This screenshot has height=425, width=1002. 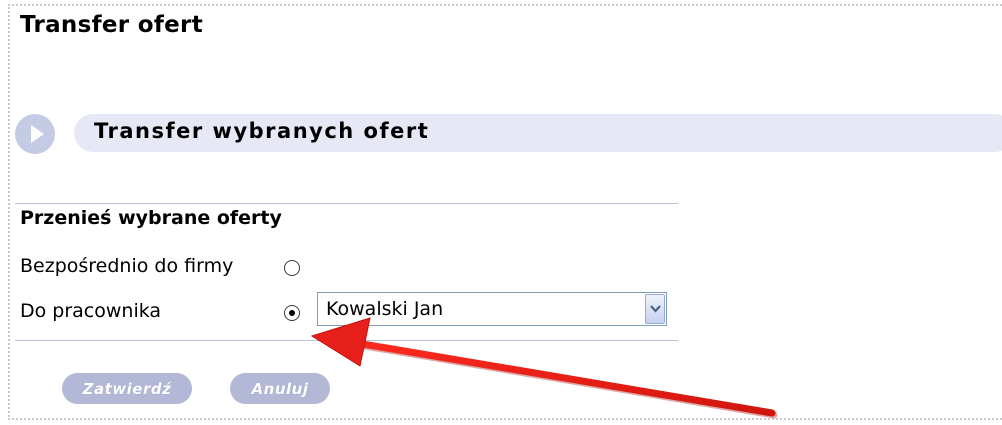 I want to click on option-employee-radio, so click(x=292, y=313).